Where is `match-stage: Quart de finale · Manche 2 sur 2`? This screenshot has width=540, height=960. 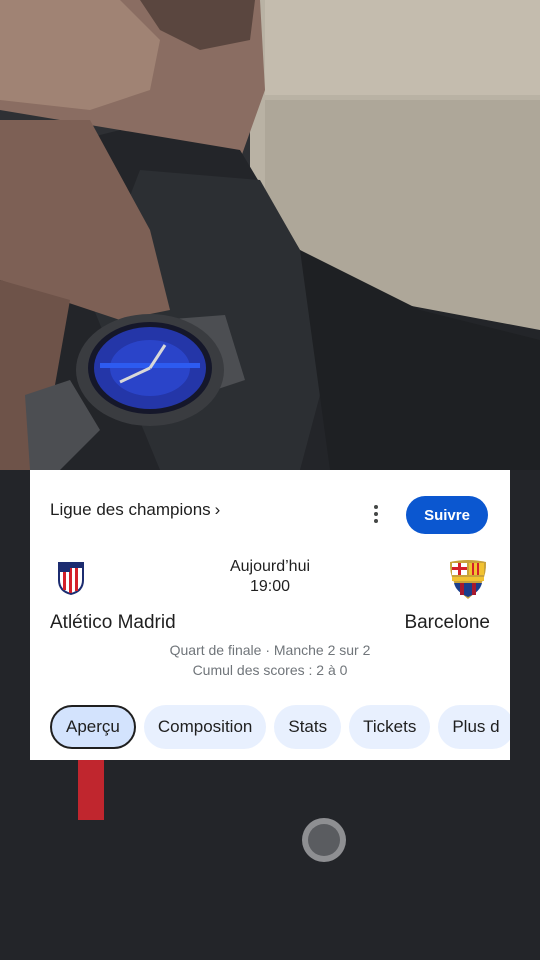 match-stage: Quart de finale · Manche 2 sur 2 is located at coordinates (270, 650).